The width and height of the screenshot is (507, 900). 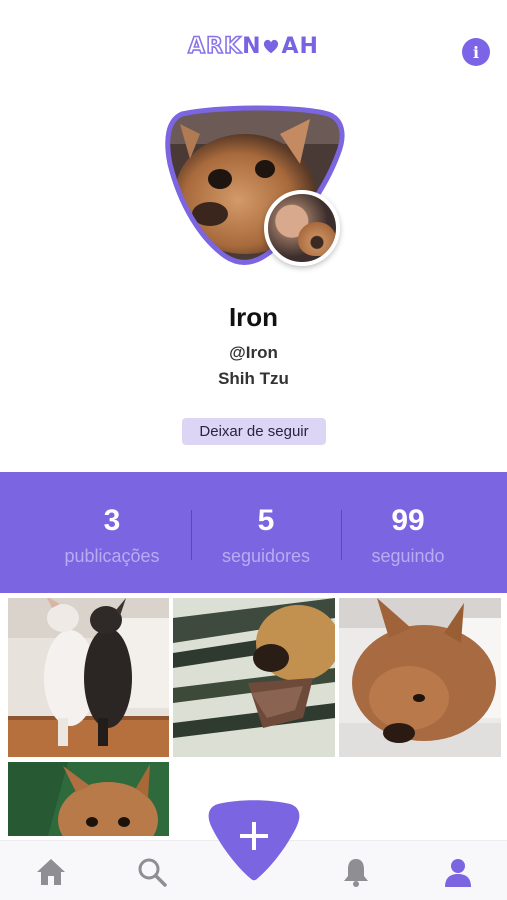 I want to click on stat-following-value: 99, so click(x=408, y=520).